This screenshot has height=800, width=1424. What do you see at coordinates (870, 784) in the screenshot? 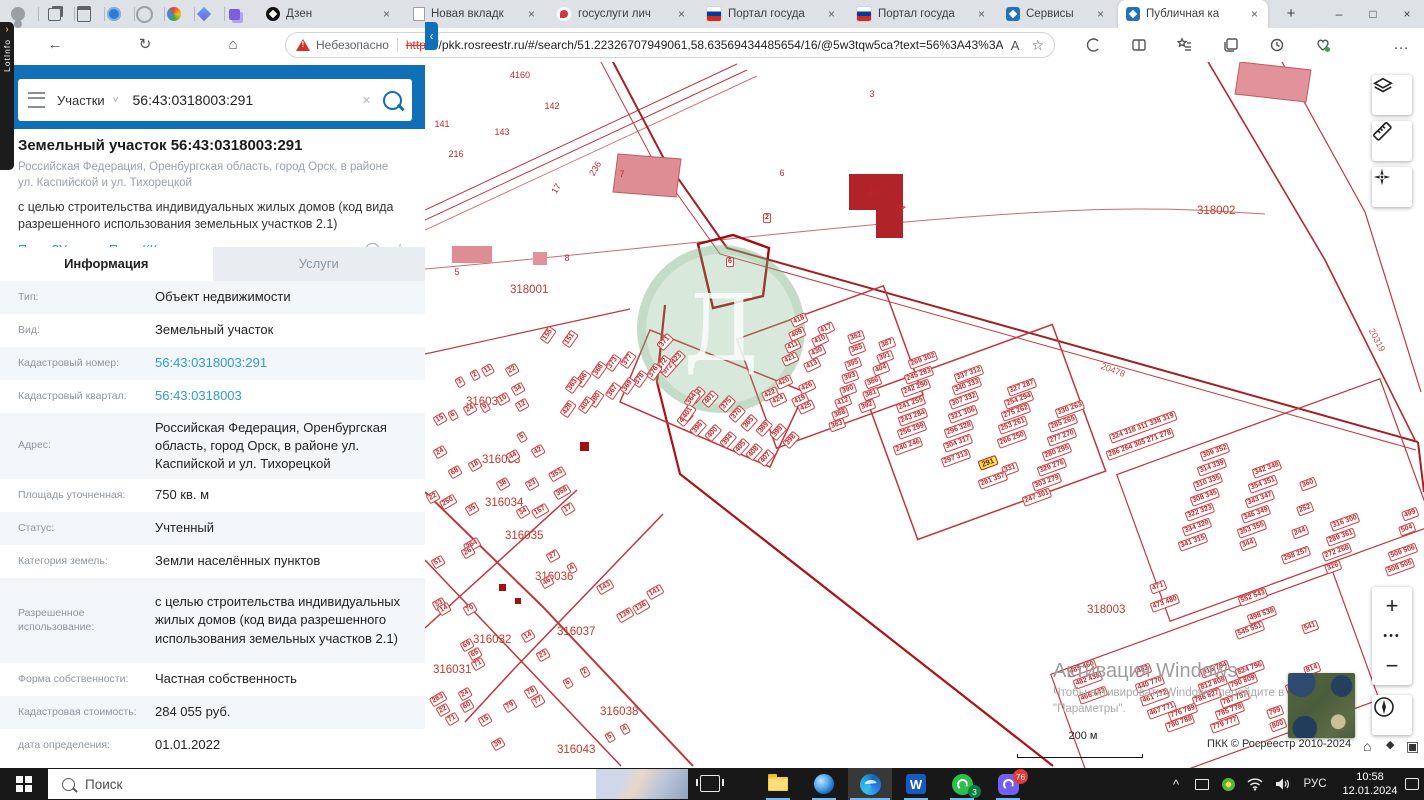
I see `edge-browser-taskbar-icon` at bounding box center [870, 784].